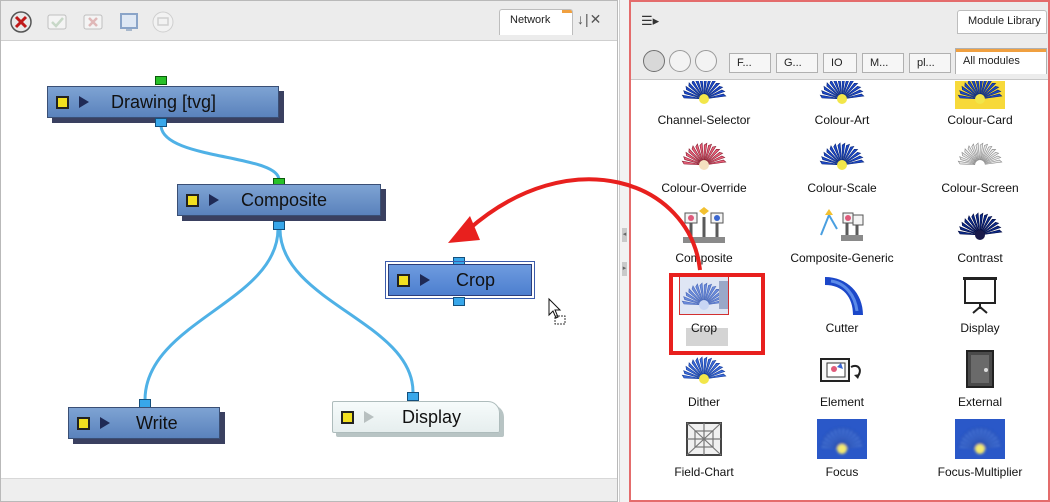 This screenshot has width=1050, height=502. I want to click on flower-blue-icon, so click(704, 93).